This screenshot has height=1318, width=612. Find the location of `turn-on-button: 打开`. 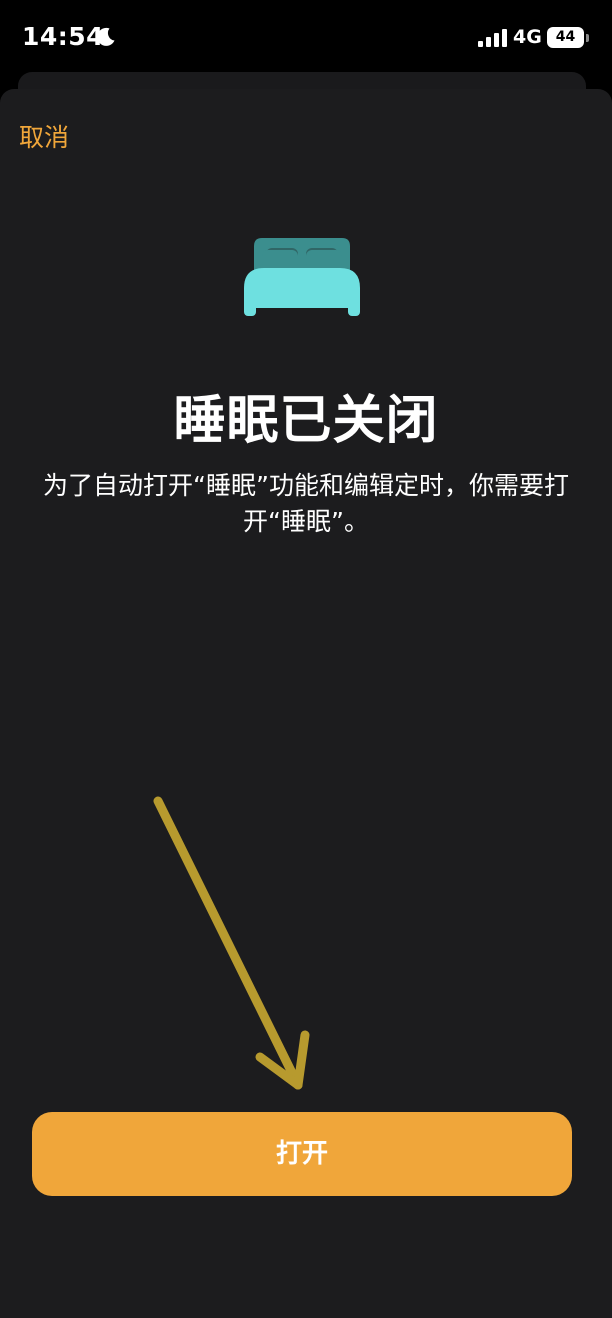

turn-on-button: 打开 is located at coordinates (302, 1154).